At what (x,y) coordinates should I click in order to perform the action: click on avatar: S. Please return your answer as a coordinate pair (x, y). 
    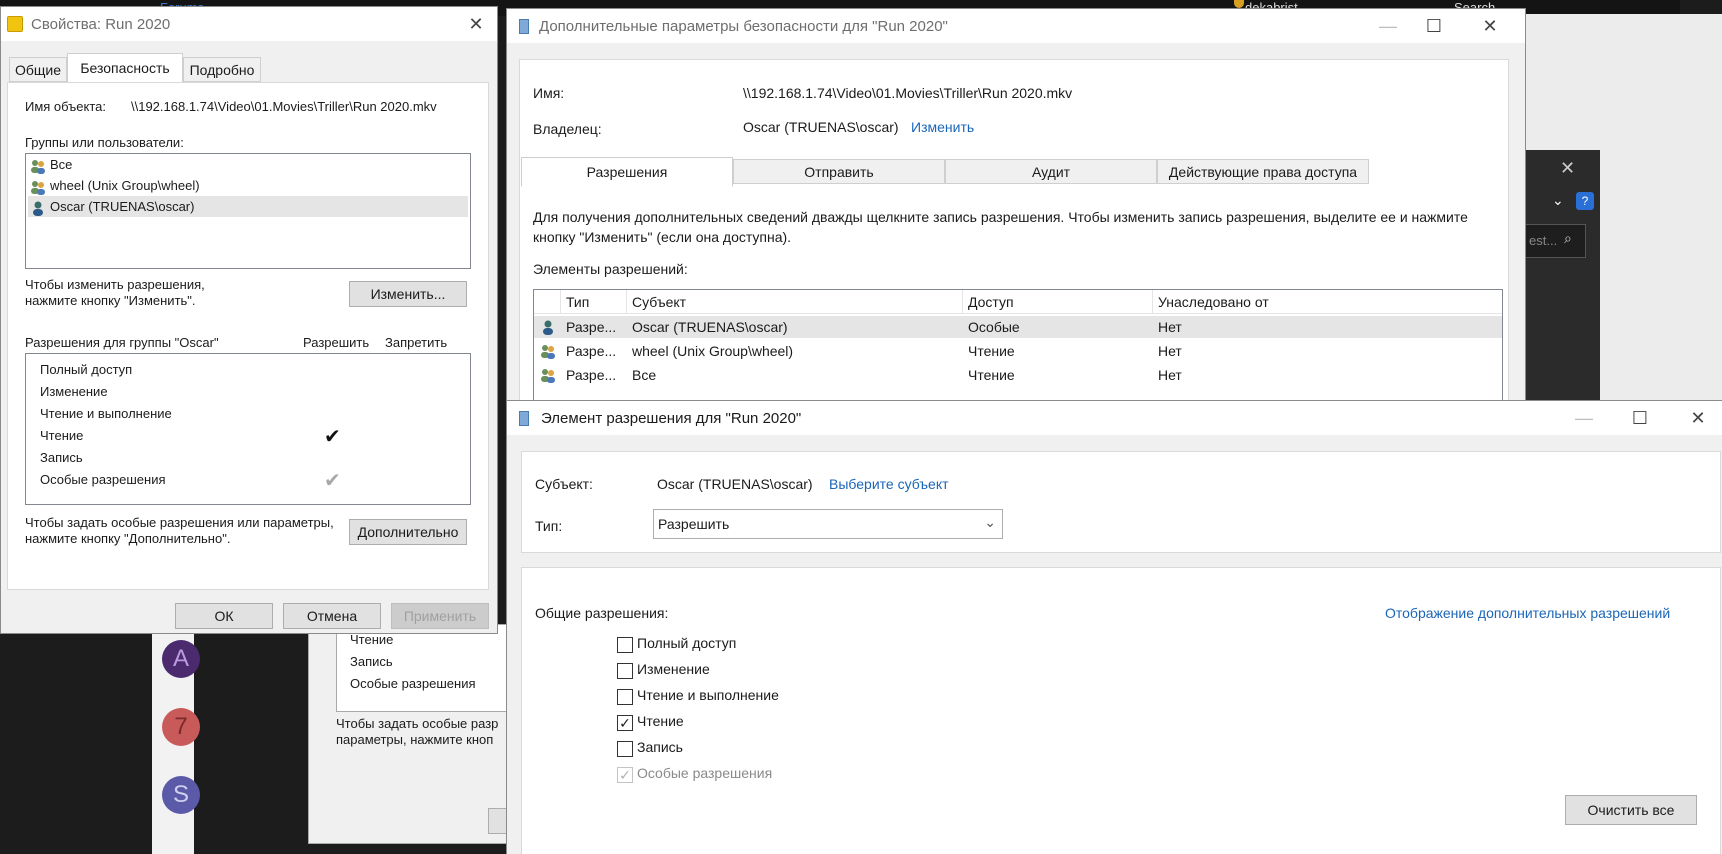
    Looking at the image, I should click on (181, 795).